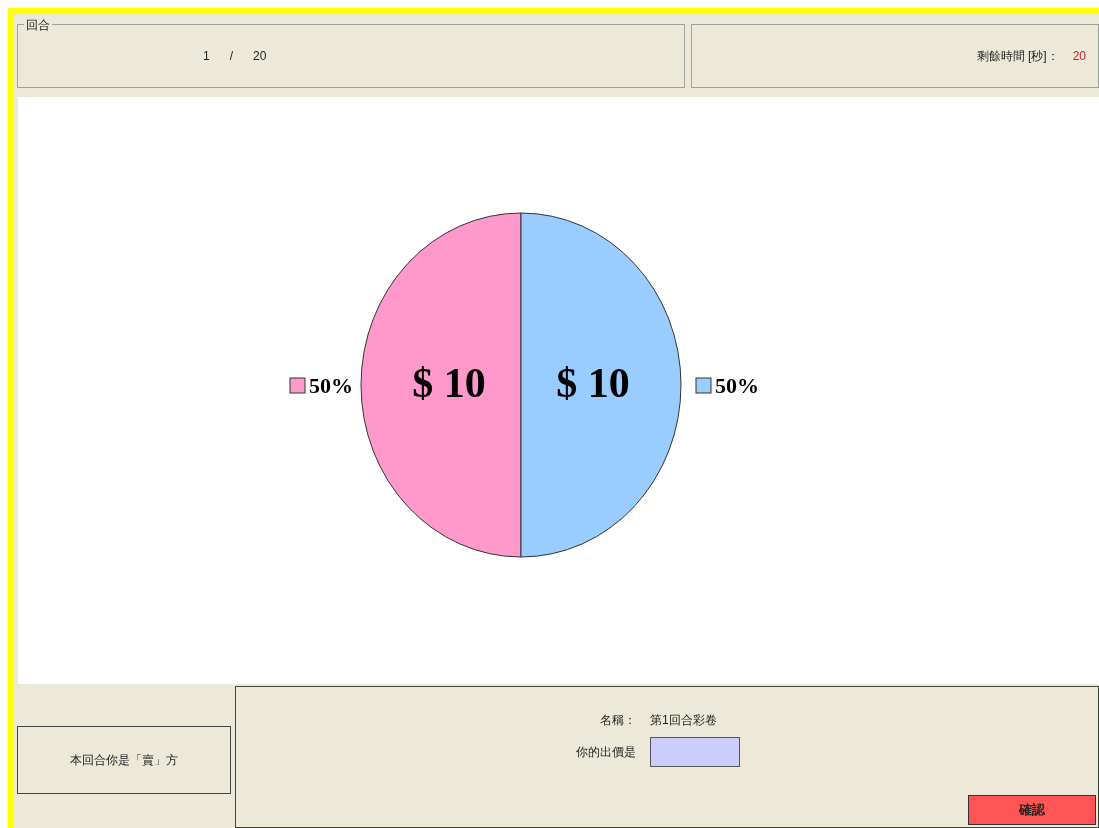 The image size is (1099, 828). What do you see at coordinates (124, 760) in the screenshot?
I see `role-text: 本回合你是「賣」方` at bounding box center [124, 760].